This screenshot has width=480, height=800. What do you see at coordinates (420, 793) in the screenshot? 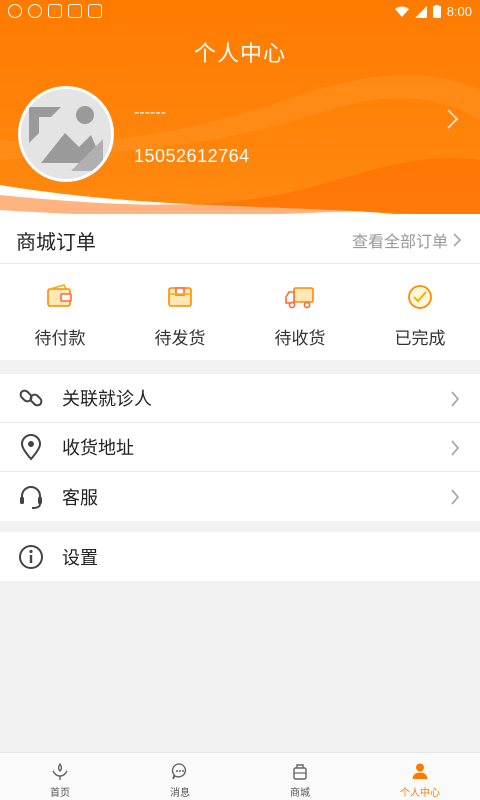
I see `nav-label: 个人中心` at bounding box center [420, 793].